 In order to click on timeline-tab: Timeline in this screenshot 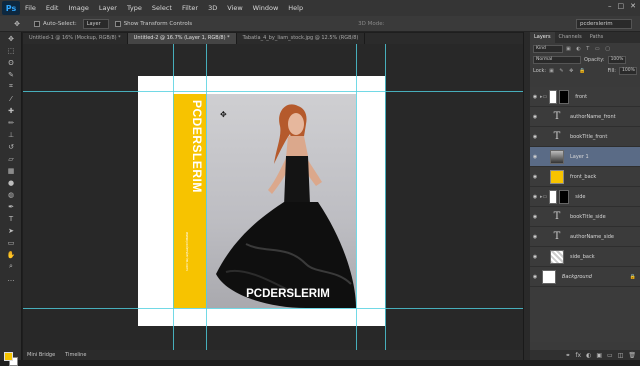, I will do `click(75, 355)`.